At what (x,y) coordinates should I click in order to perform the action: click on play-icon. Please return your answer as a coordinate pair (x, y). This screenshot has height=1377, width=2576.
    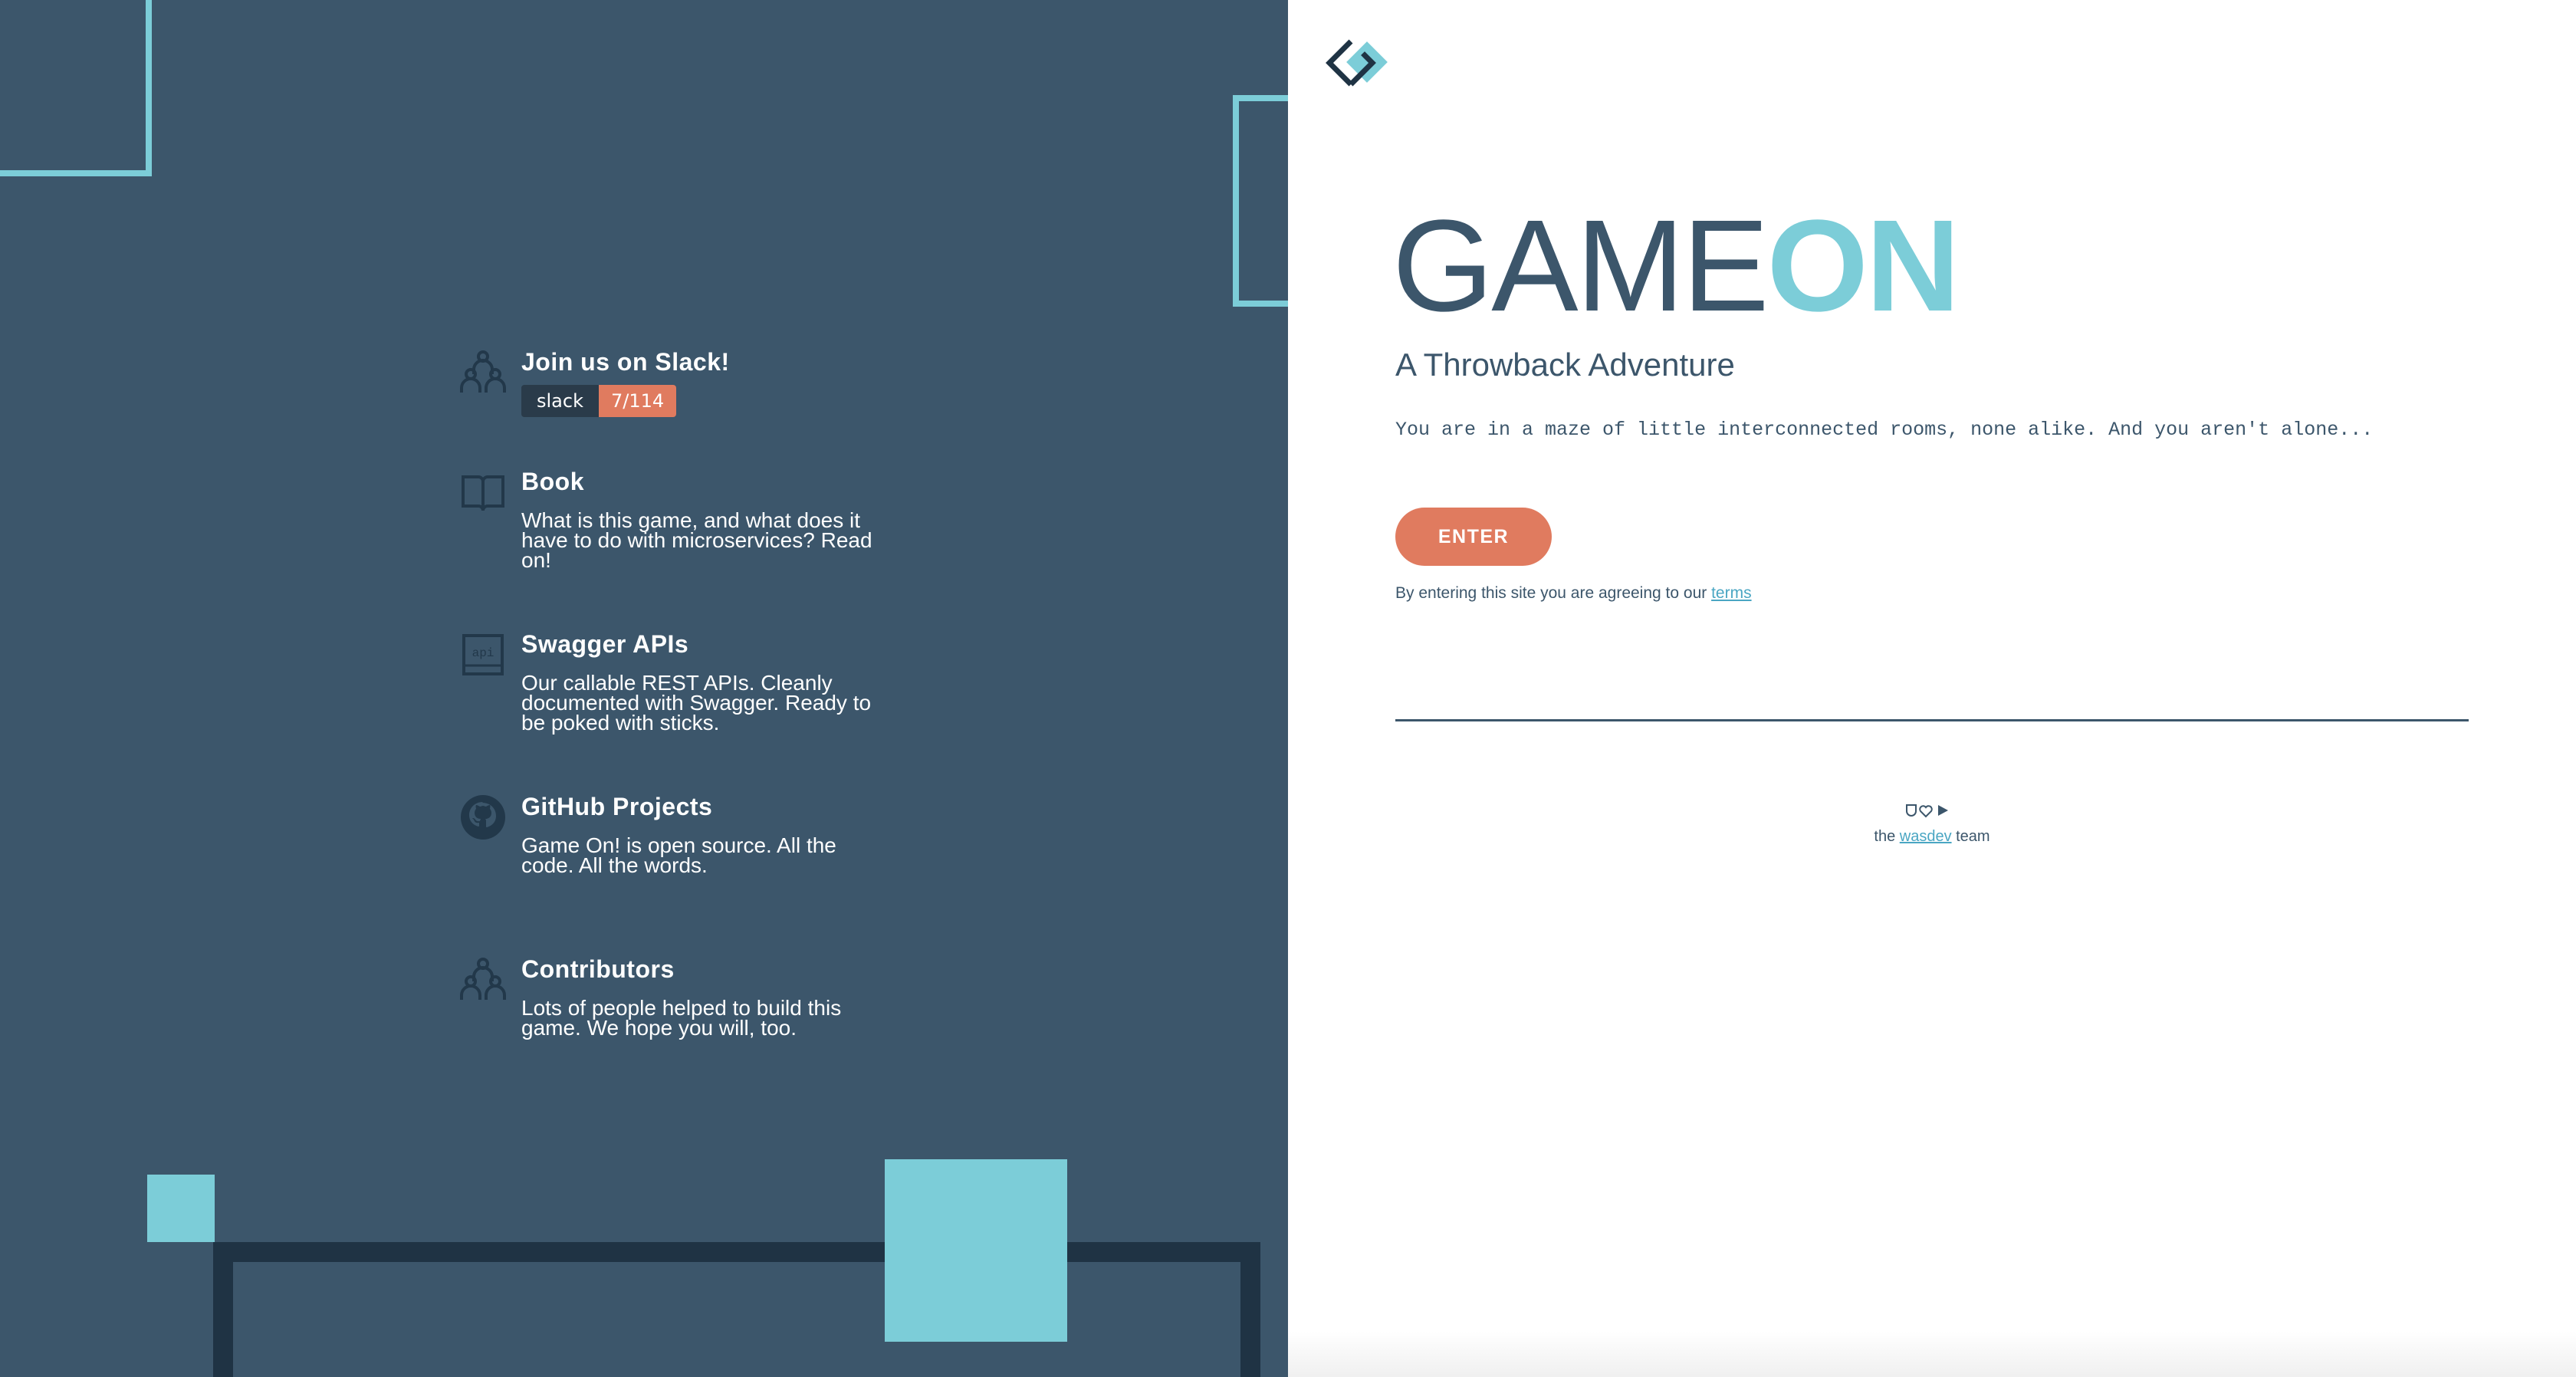
    Looking at the image, I should click on (1943, 810).